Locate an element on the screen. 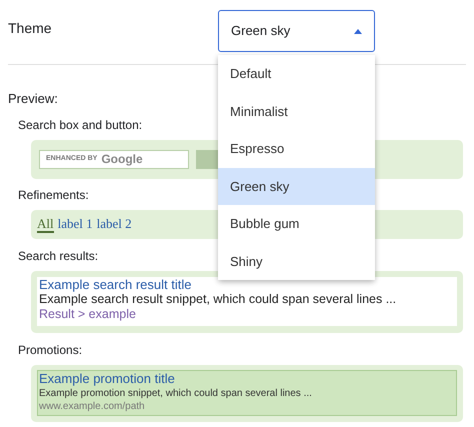 The height and width of the screenshot is (427, 474). branding-logo: Google is located at coordinates (122, 159).